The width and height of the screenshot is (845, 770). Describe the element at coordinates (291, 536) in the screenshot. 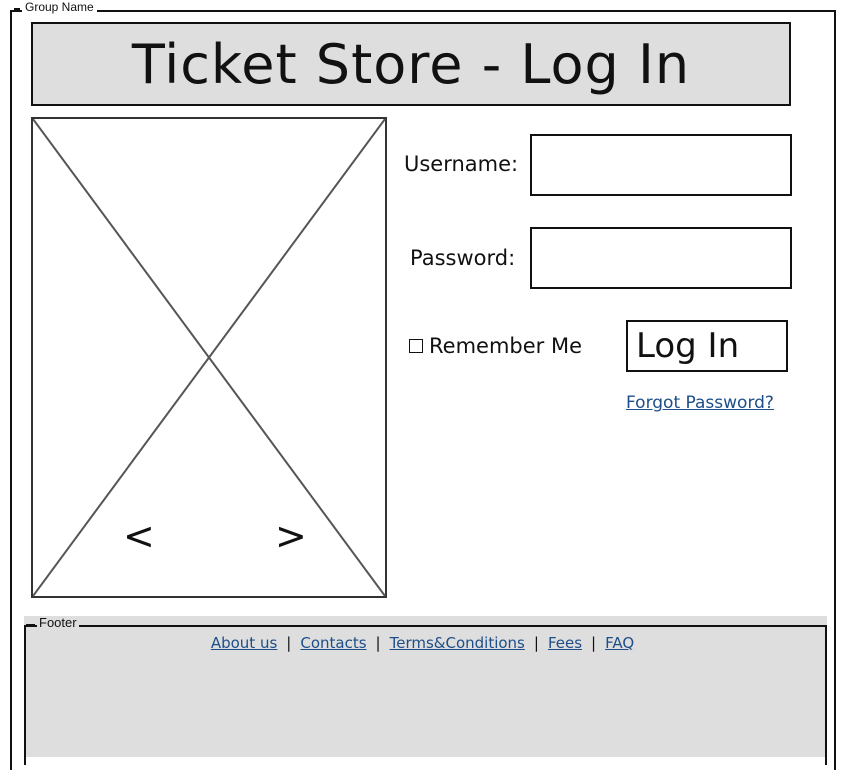

I see `chevron-right-icon: >` at that location.